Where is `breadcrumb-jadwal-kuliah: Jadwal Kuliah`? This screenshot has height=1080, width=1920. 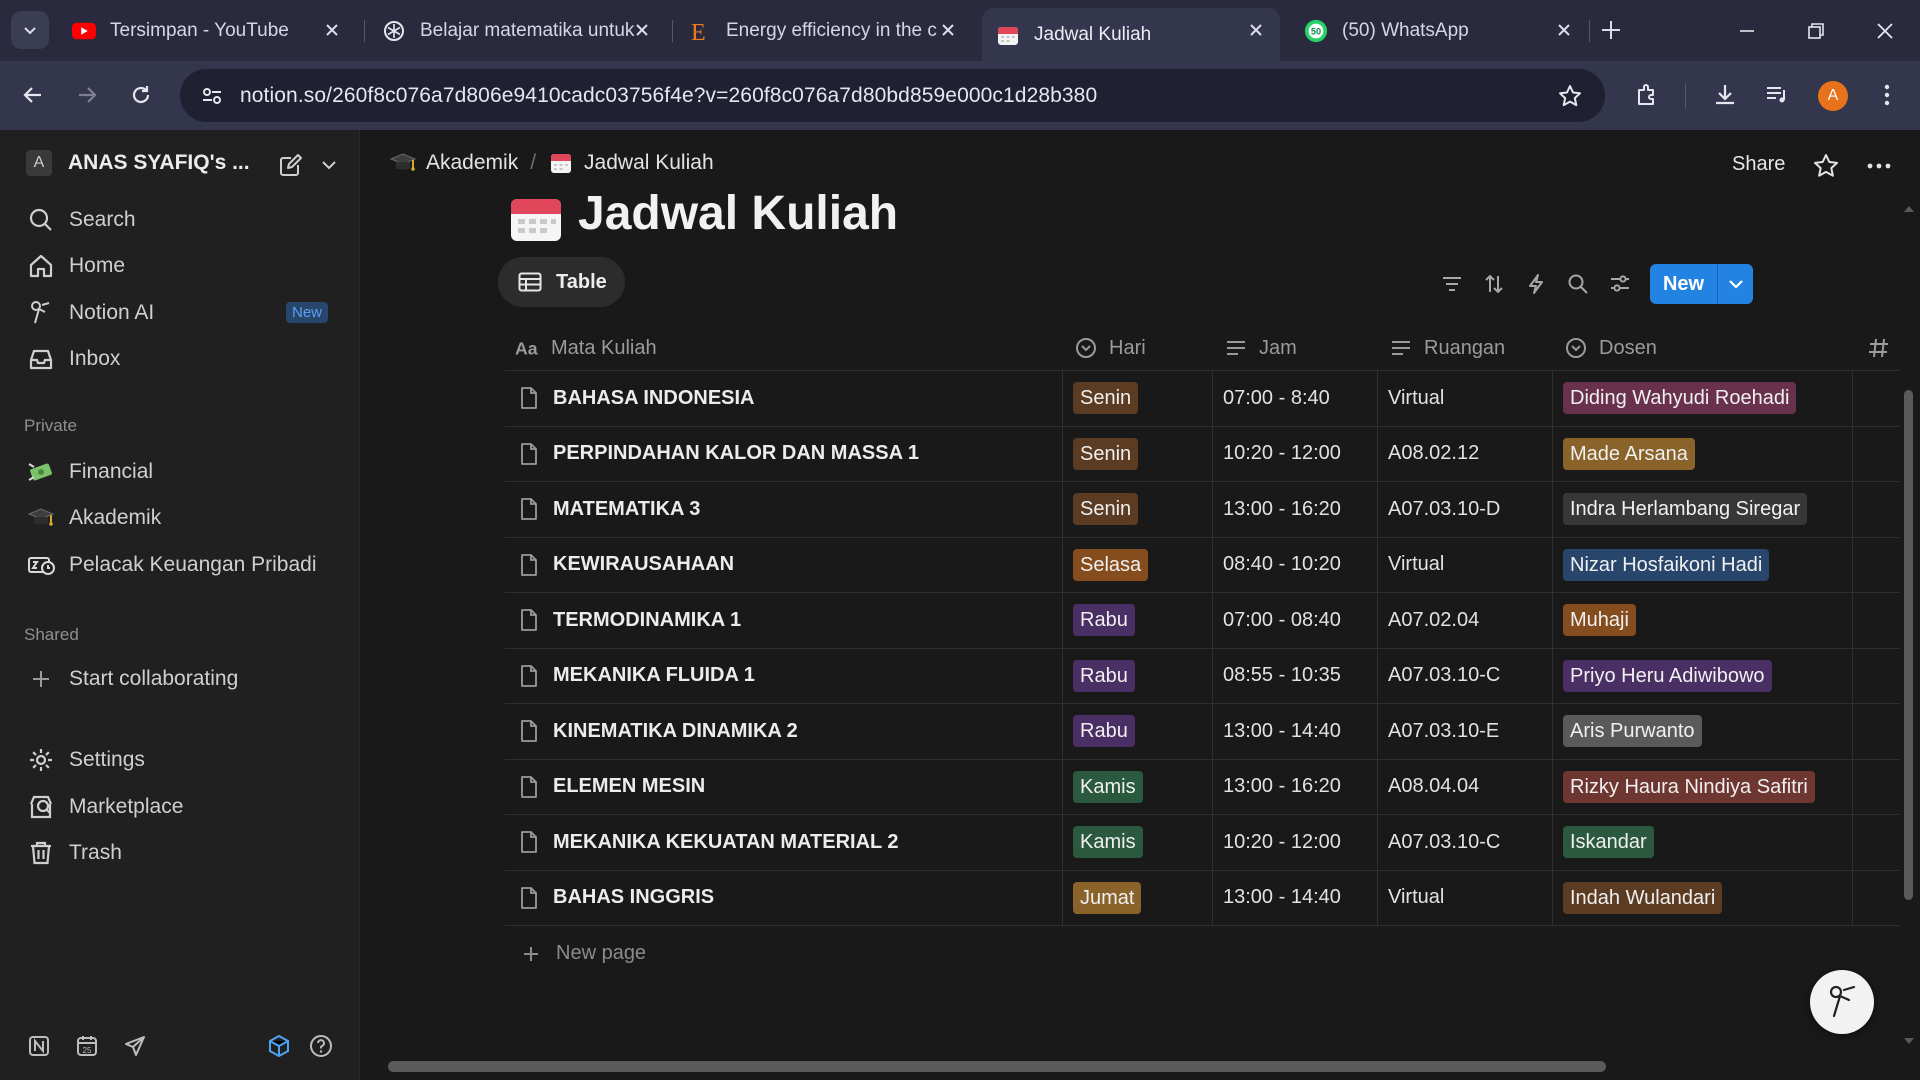
breadcrumb-jadwal-kuliah: Jadwal Kuliah is located at coordinates (631, 163).